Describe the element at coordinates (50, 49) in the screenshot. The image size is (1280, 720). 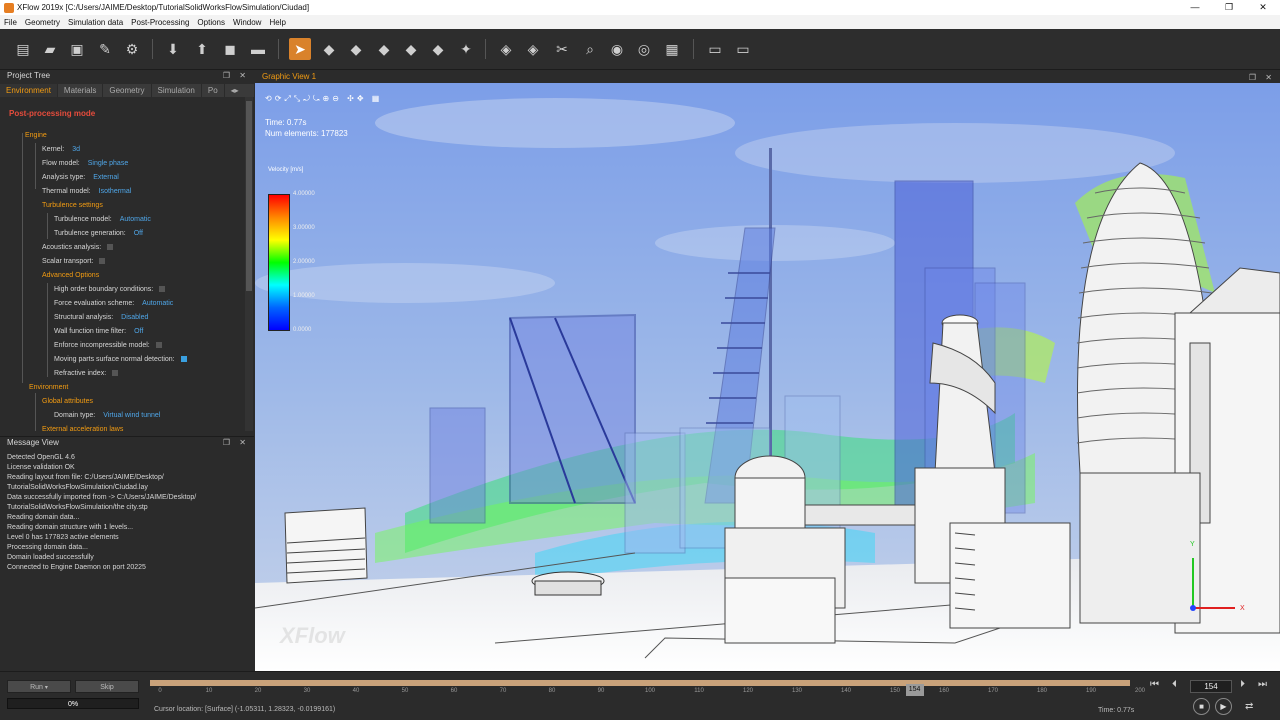
I see `open-folder-icon: ▰` at that location.